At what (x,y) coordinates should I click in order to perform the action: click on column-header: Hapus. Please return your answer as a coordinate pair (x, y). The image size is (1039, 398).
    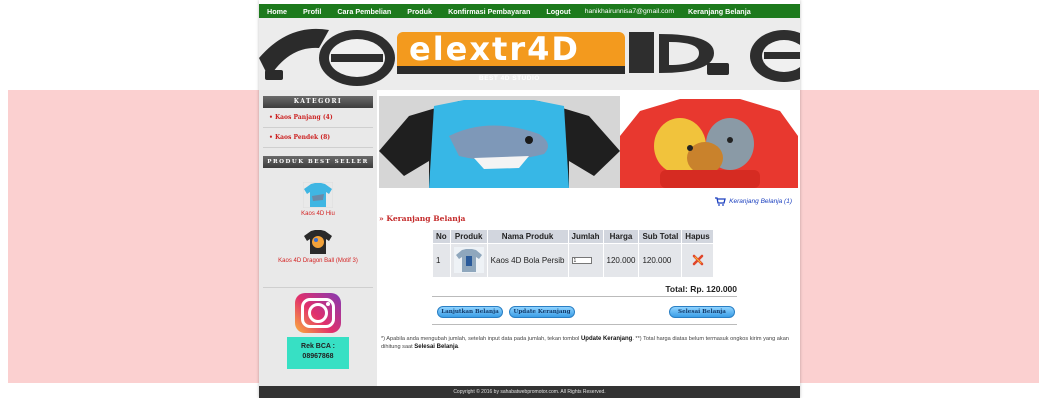
    Looking at the image, I should click on (697, 236).